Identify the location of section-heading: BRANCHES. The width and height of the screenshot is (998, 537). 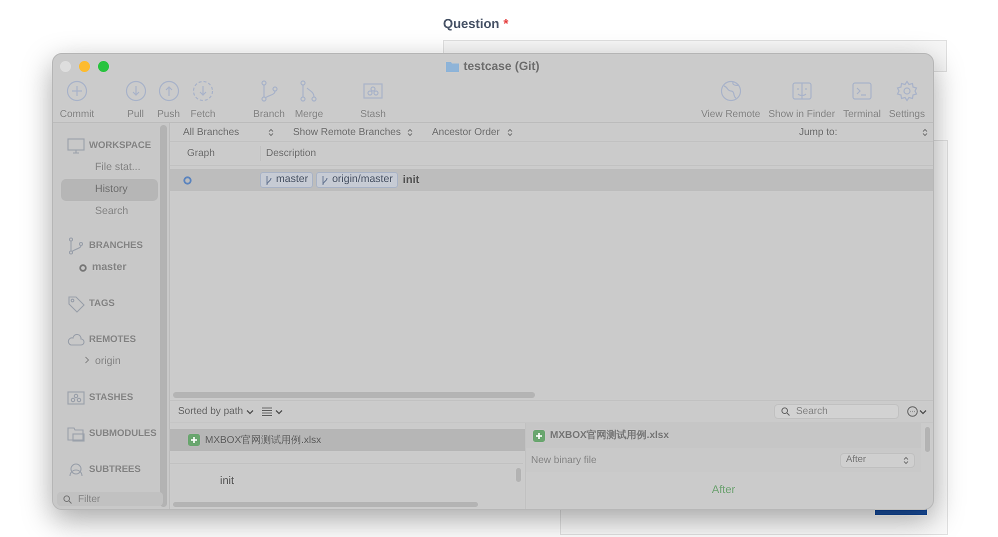
(116, 245).